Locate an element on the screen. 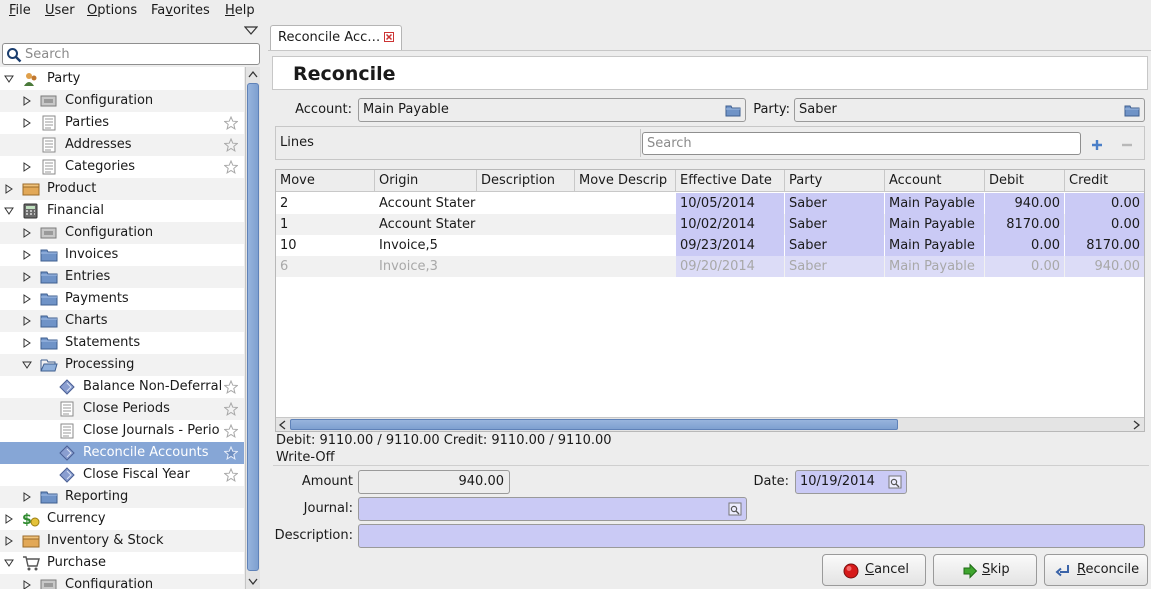 Image resolution: width=1151 pixels, height=589 pixels. menu-help: Help is located at coordinates (240, 11).